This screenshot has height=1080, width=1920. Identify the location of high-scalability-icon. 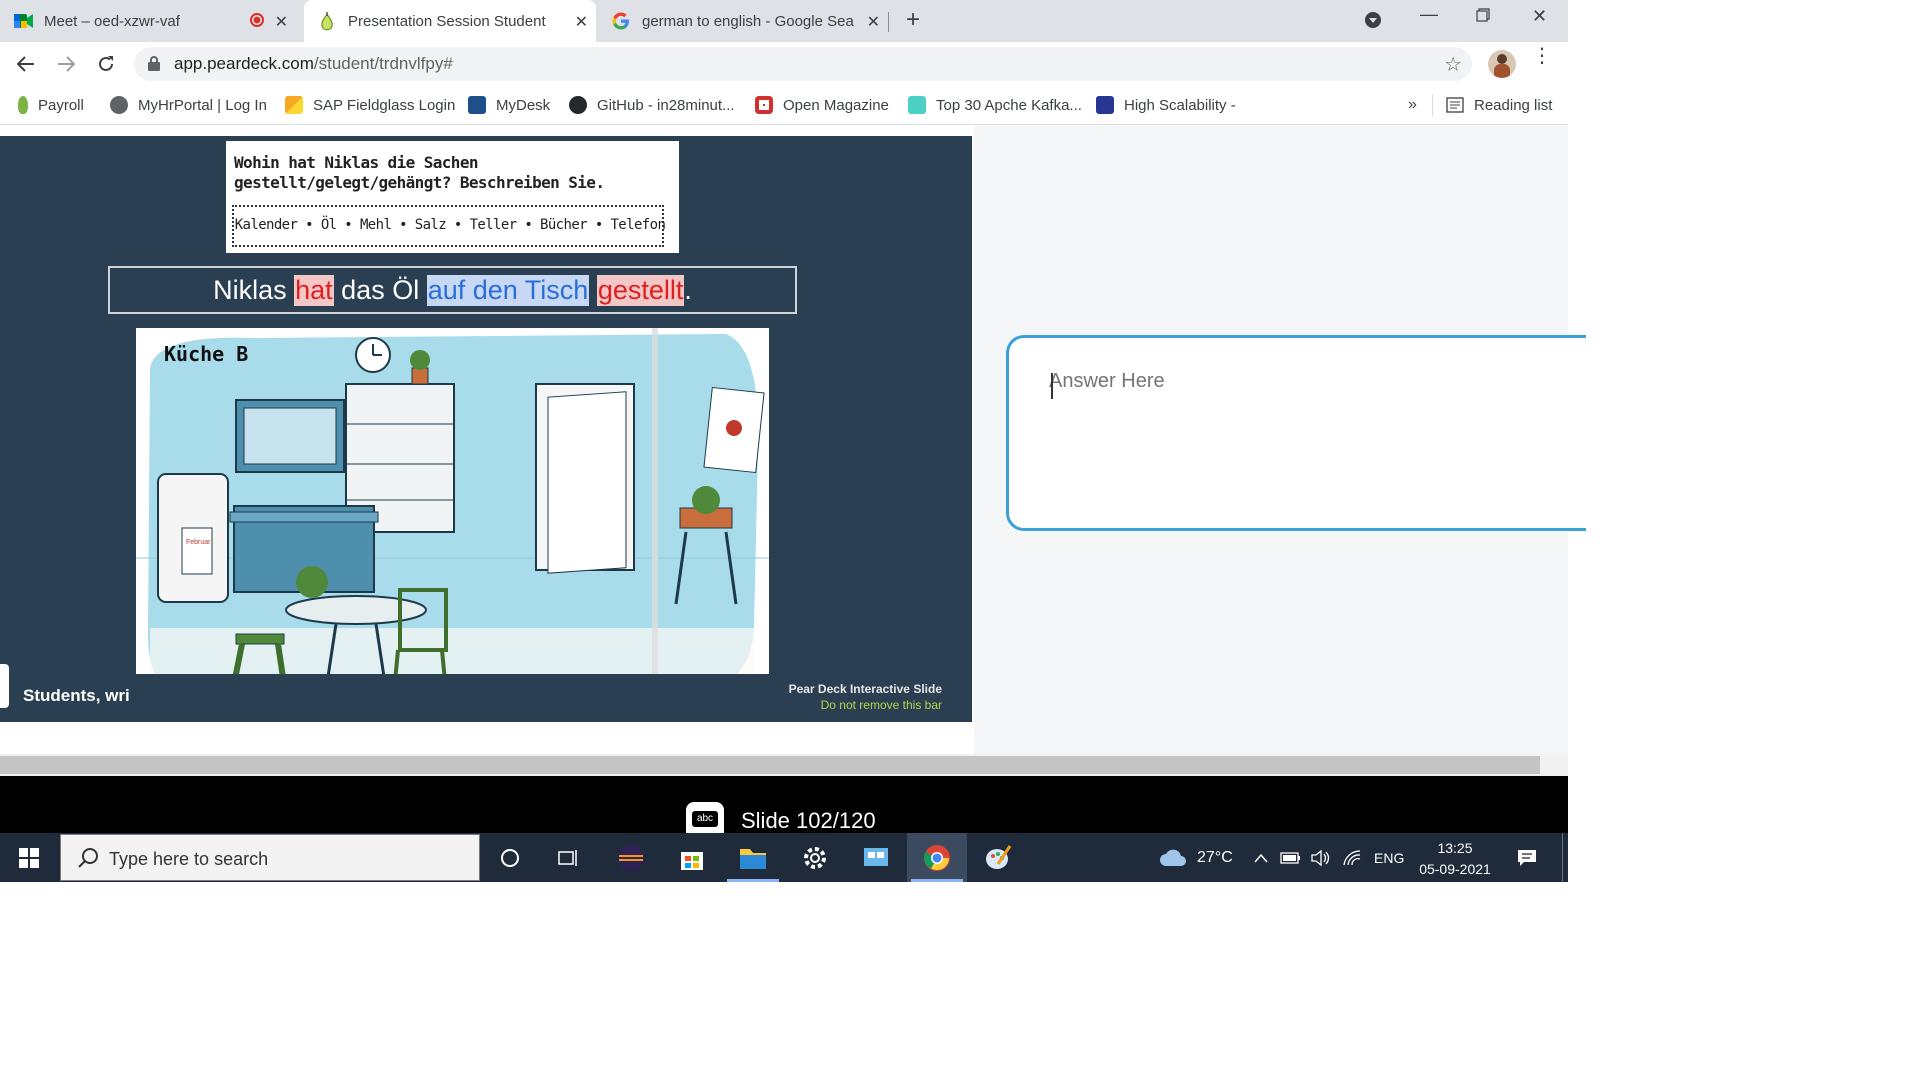
(1105, 105).